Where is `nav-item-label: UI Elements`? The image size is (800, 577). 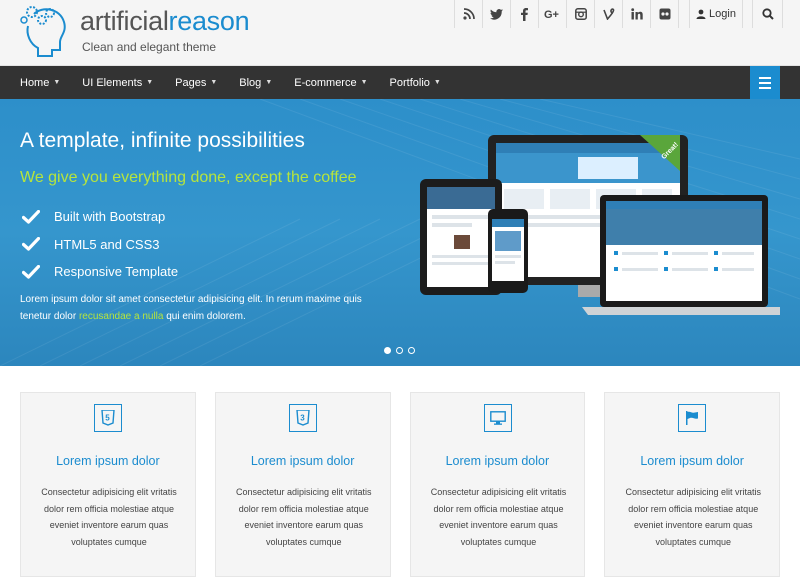 nav-item-label: UI Elements is located at coordinates (112, 82).